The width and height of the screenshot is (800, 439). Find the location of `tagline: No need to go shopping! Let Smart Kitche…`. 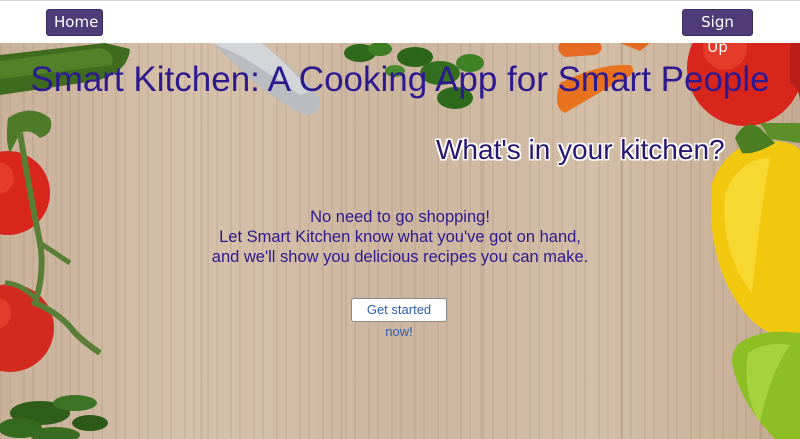

tagline: No need to go shopping! Let Smart Kitche… is located at coordinates (400, 237).